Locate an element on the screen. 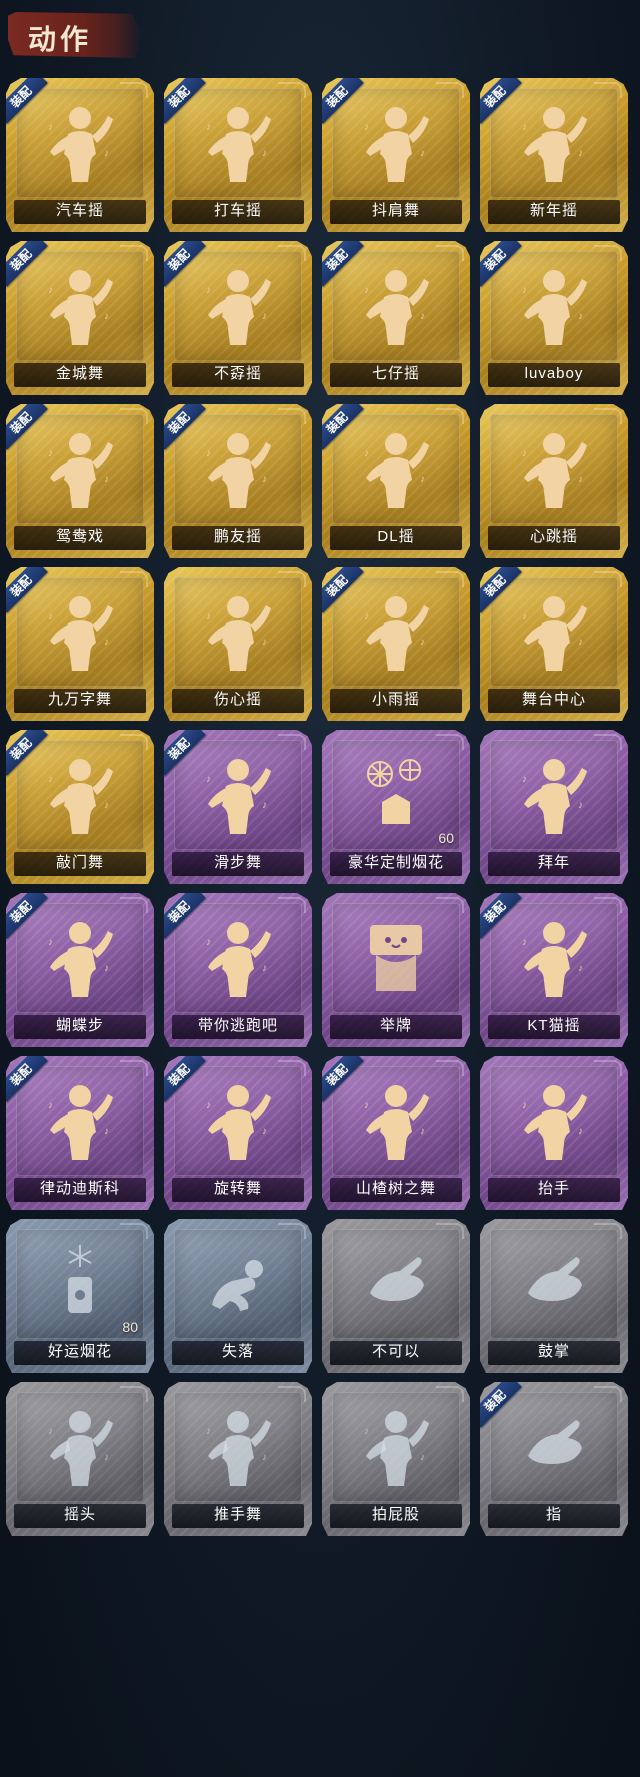 The width and height of the screenshot is (640, 1777). action-label: 汽车摇 is located at coordinates (79, 210).